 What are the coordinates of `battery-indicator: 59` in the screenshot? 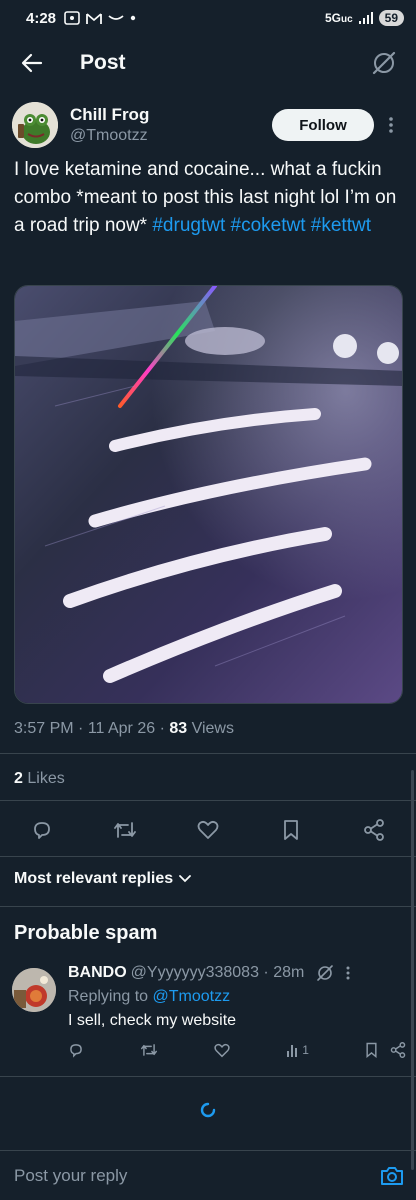 It's located at (391, 18).